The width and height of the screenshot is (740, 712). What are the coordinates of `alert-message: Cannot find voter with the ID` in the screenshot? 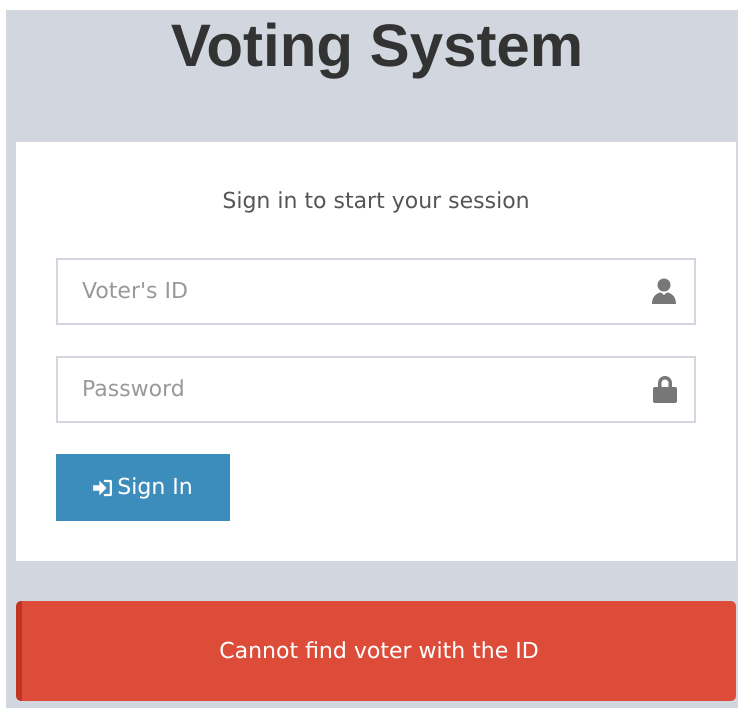 It's located at (379, 651).